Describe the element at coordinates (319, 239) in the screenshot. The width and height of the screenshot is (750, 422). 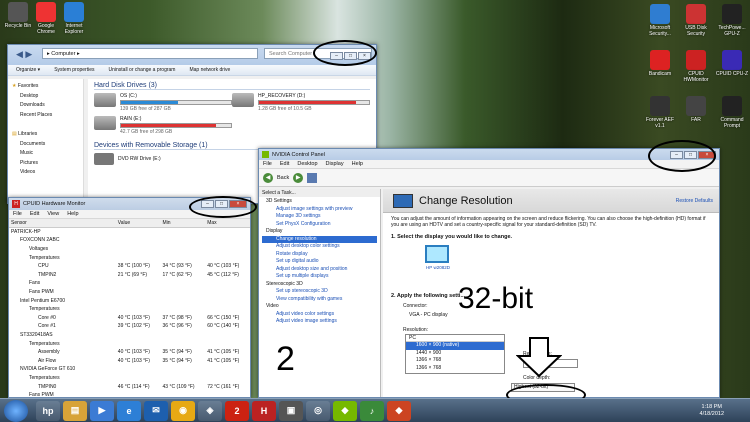
I see `task-change-resolution: Change resolution` at that location.